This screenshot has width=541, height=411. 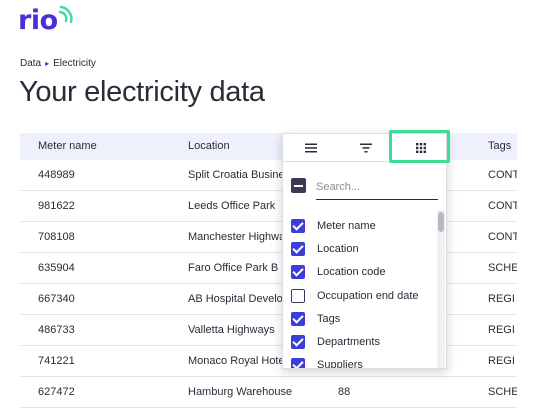 I want to click on breadcrumb: Data ▸ Electricity, so click(x=58, y=63).